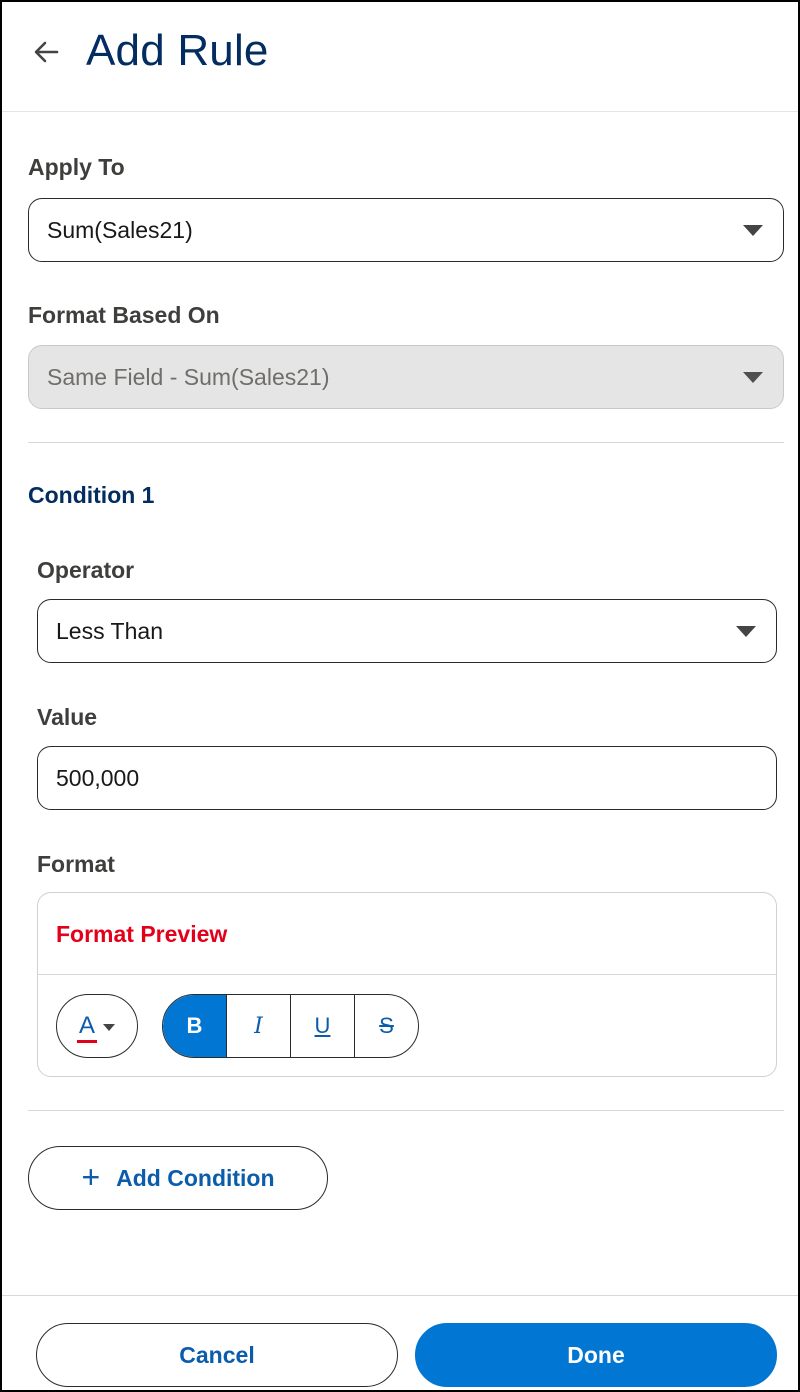 The height and width of the screenshot is (1392, 800). What do you see at coordinates (407, 984) in the screenshot?
I see `format-box: Format Preview A B I U S` at bounding box center [407, 984].